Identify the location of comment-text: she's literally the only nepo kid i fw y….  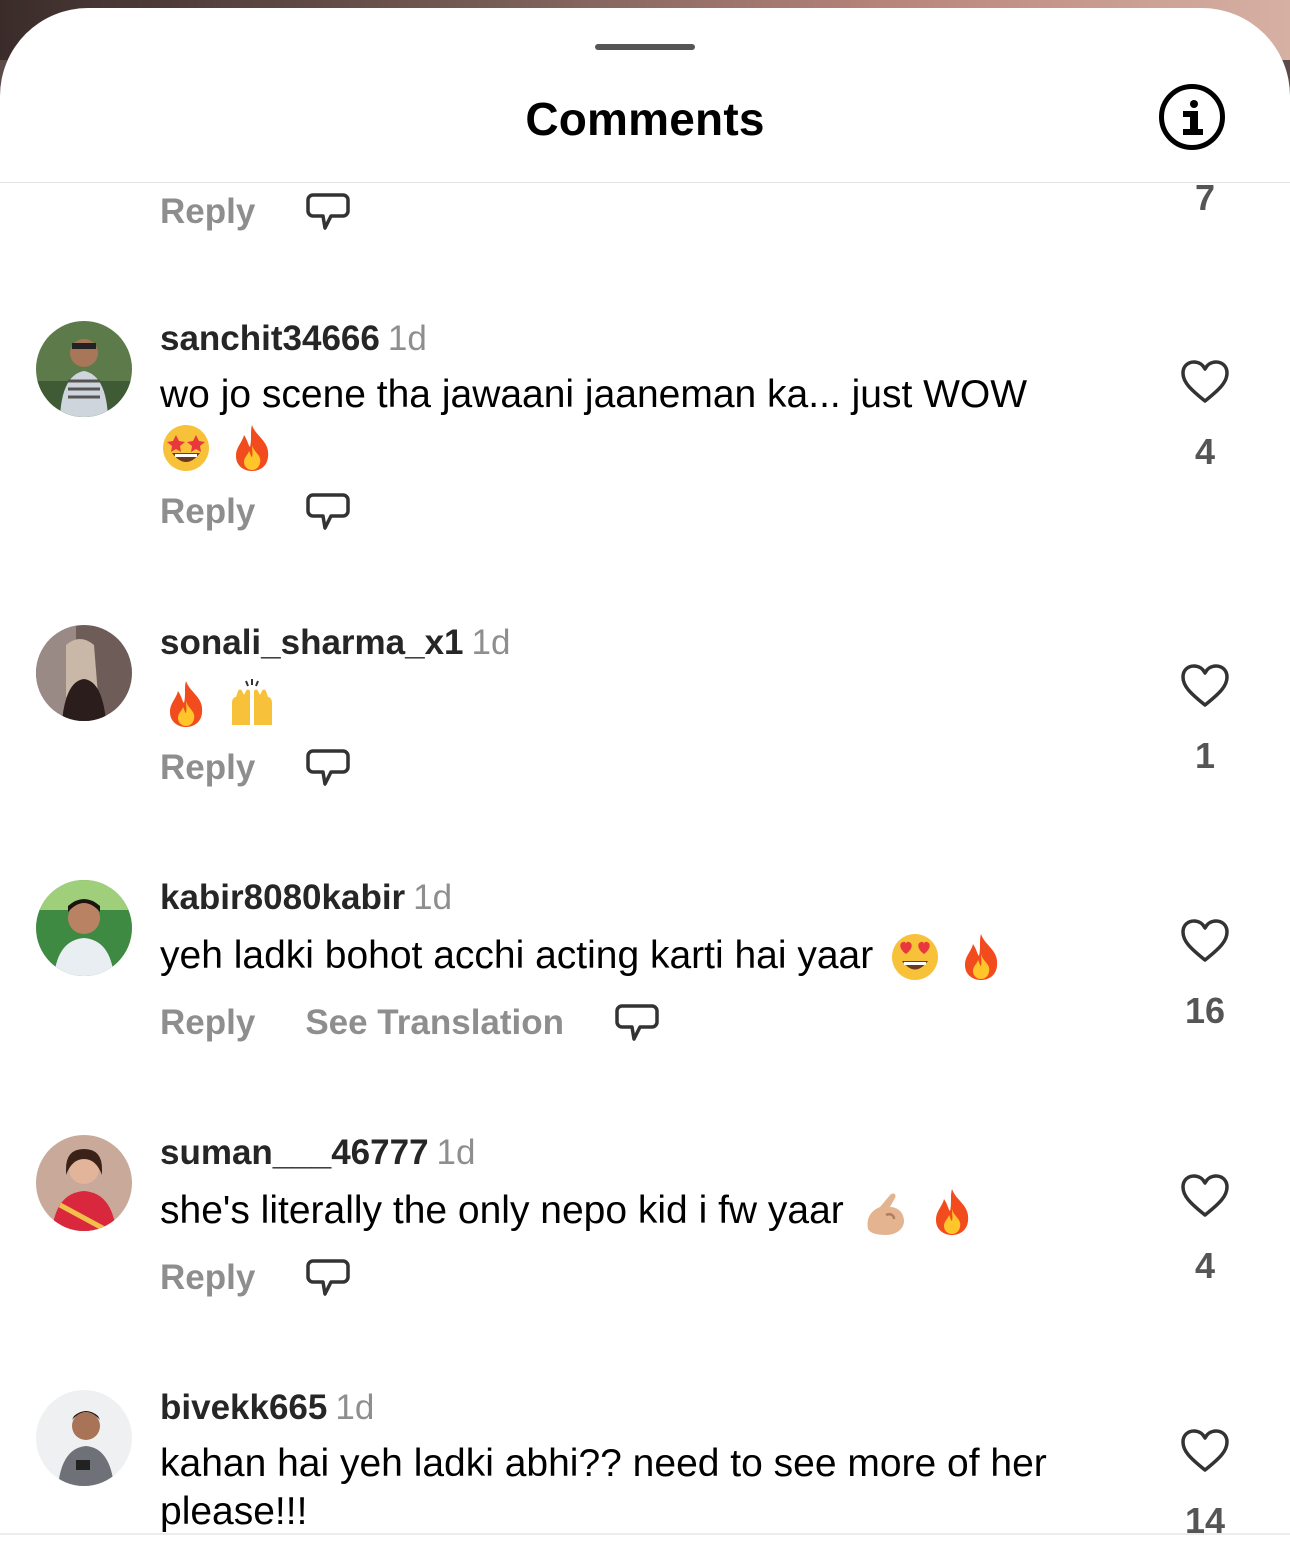
(502, 1210).